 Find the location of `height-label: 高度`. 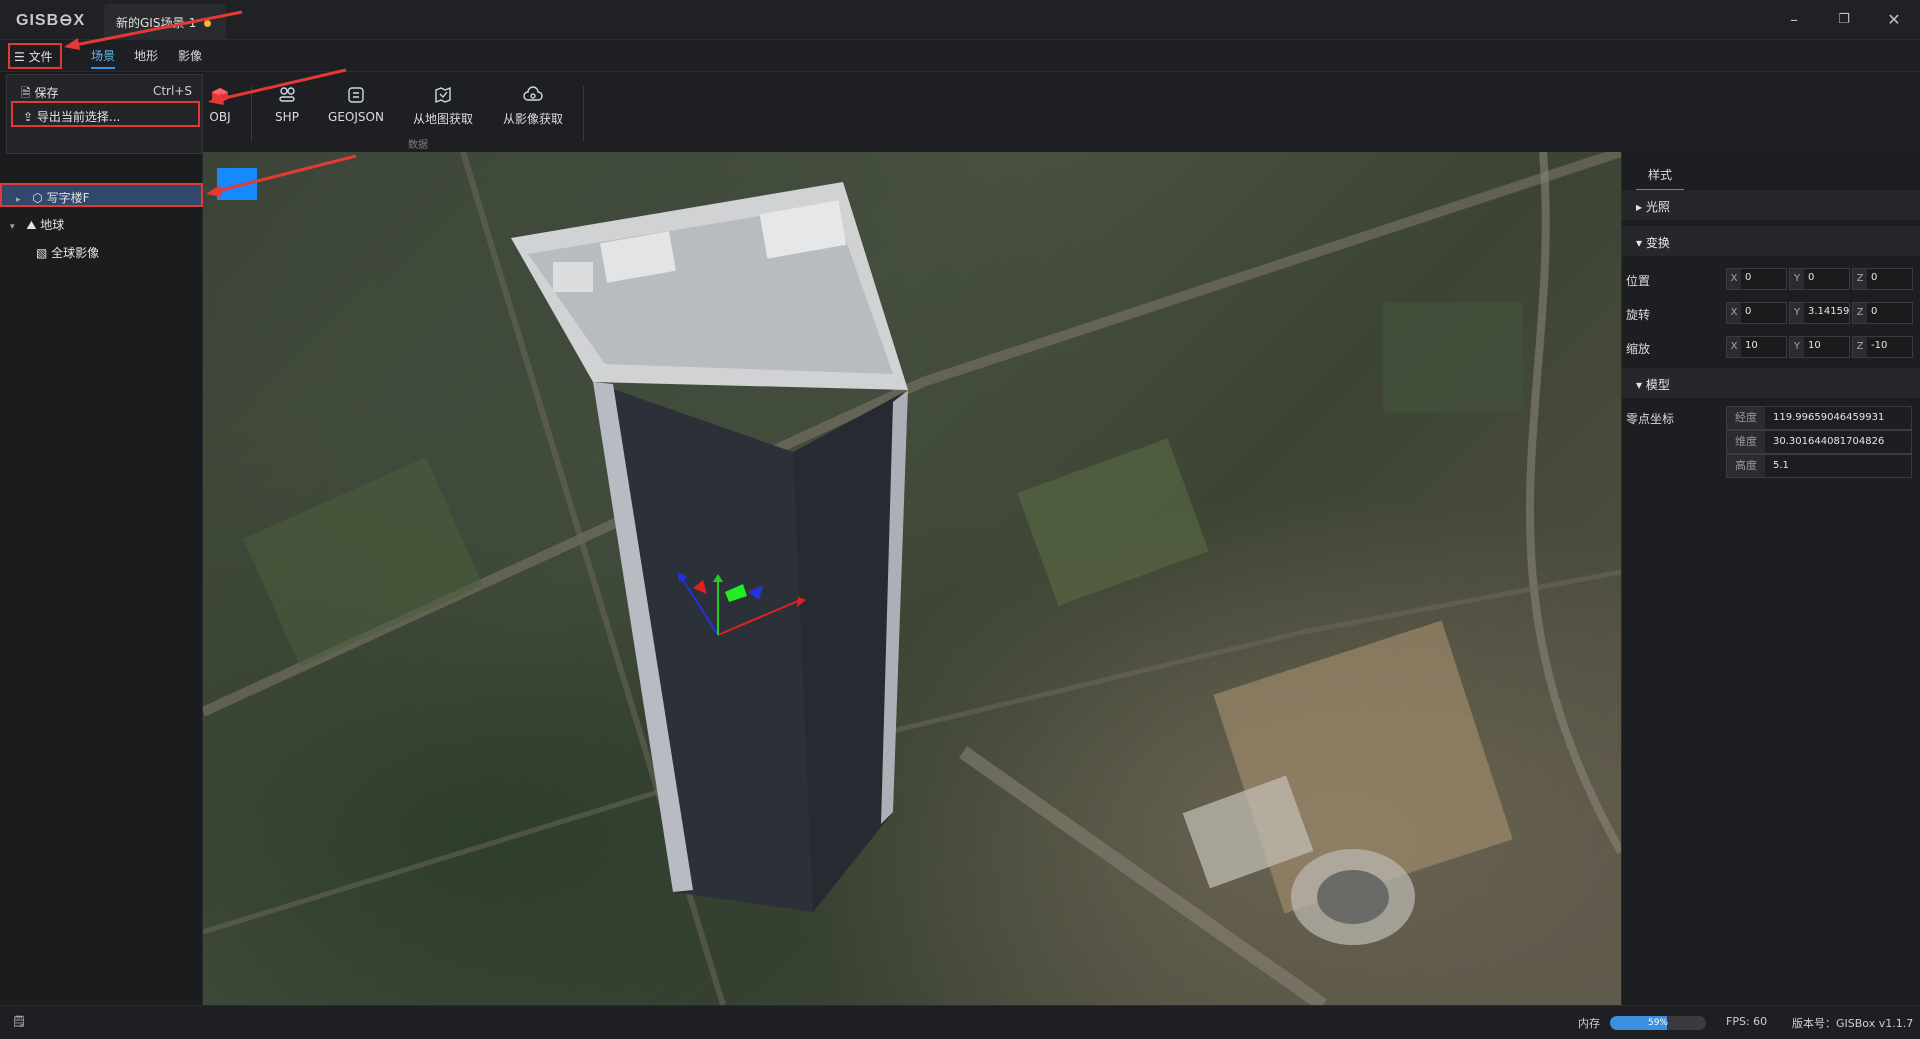

height-label: 高度 is located at coordinates (1746, 466).